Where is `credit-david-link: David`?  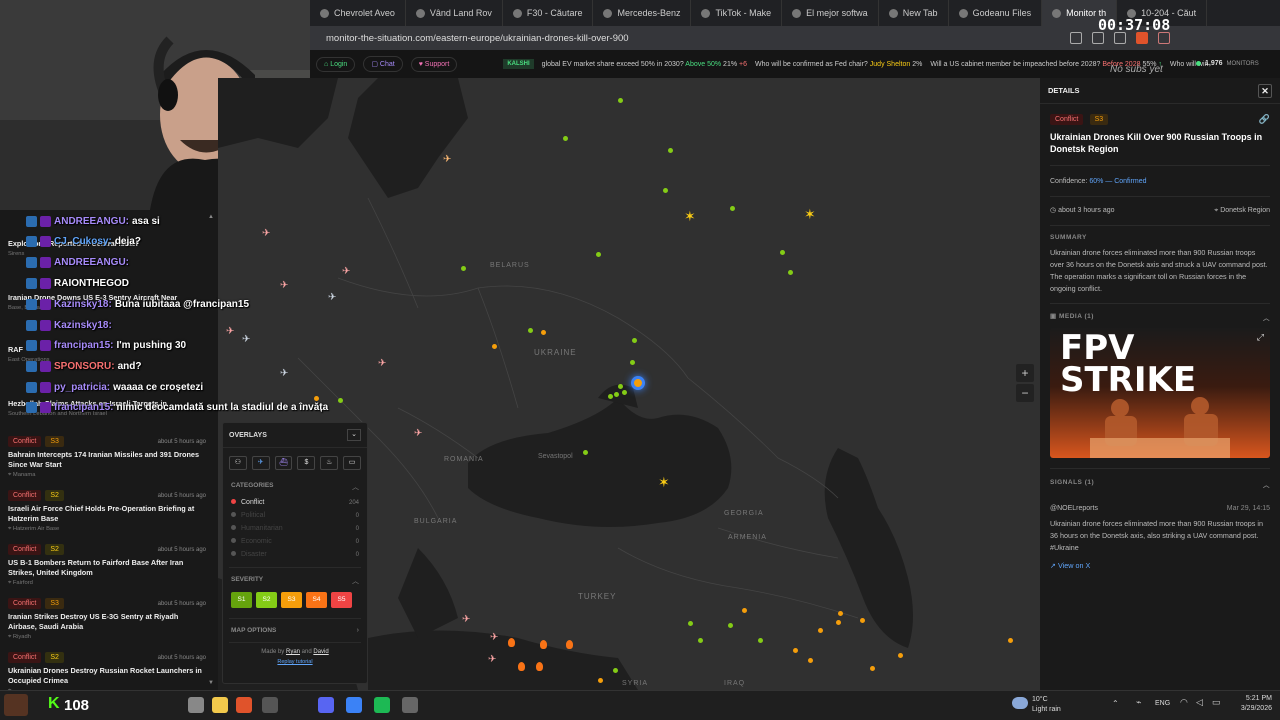 credit-david-link: David is located at coordinates (320, 652).